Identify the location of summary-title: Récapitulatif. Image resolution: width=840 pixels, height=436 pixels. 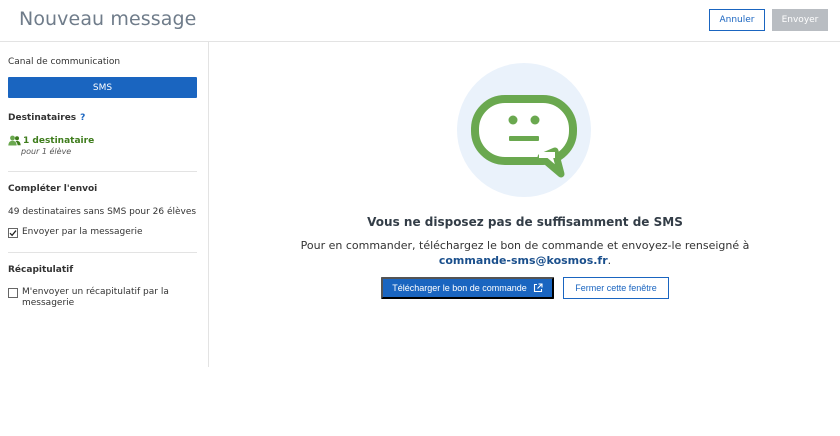
(41, 270).